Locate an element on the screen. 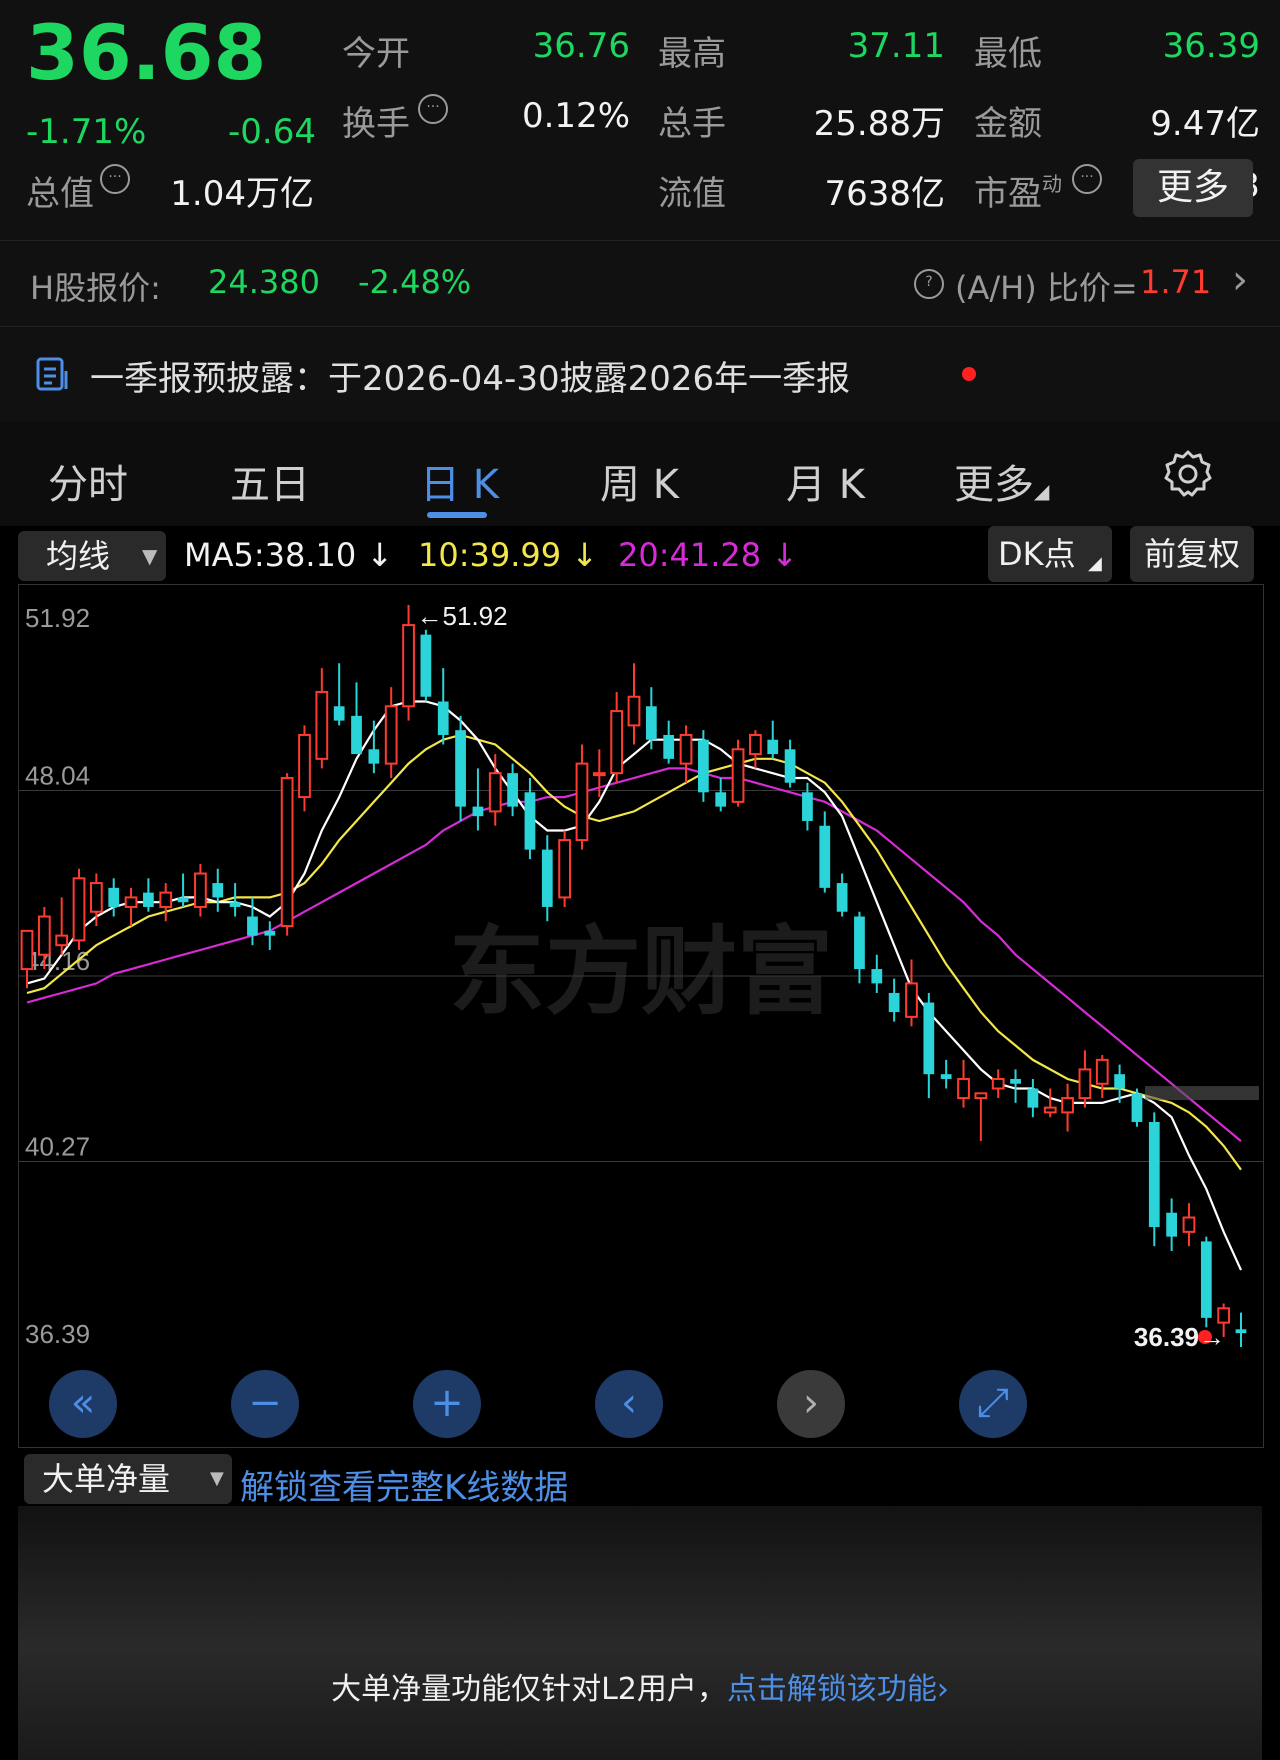 This screenshot has width=1280, height=1760. h-share-change: -2.48% is located at coordinates (415, 282).